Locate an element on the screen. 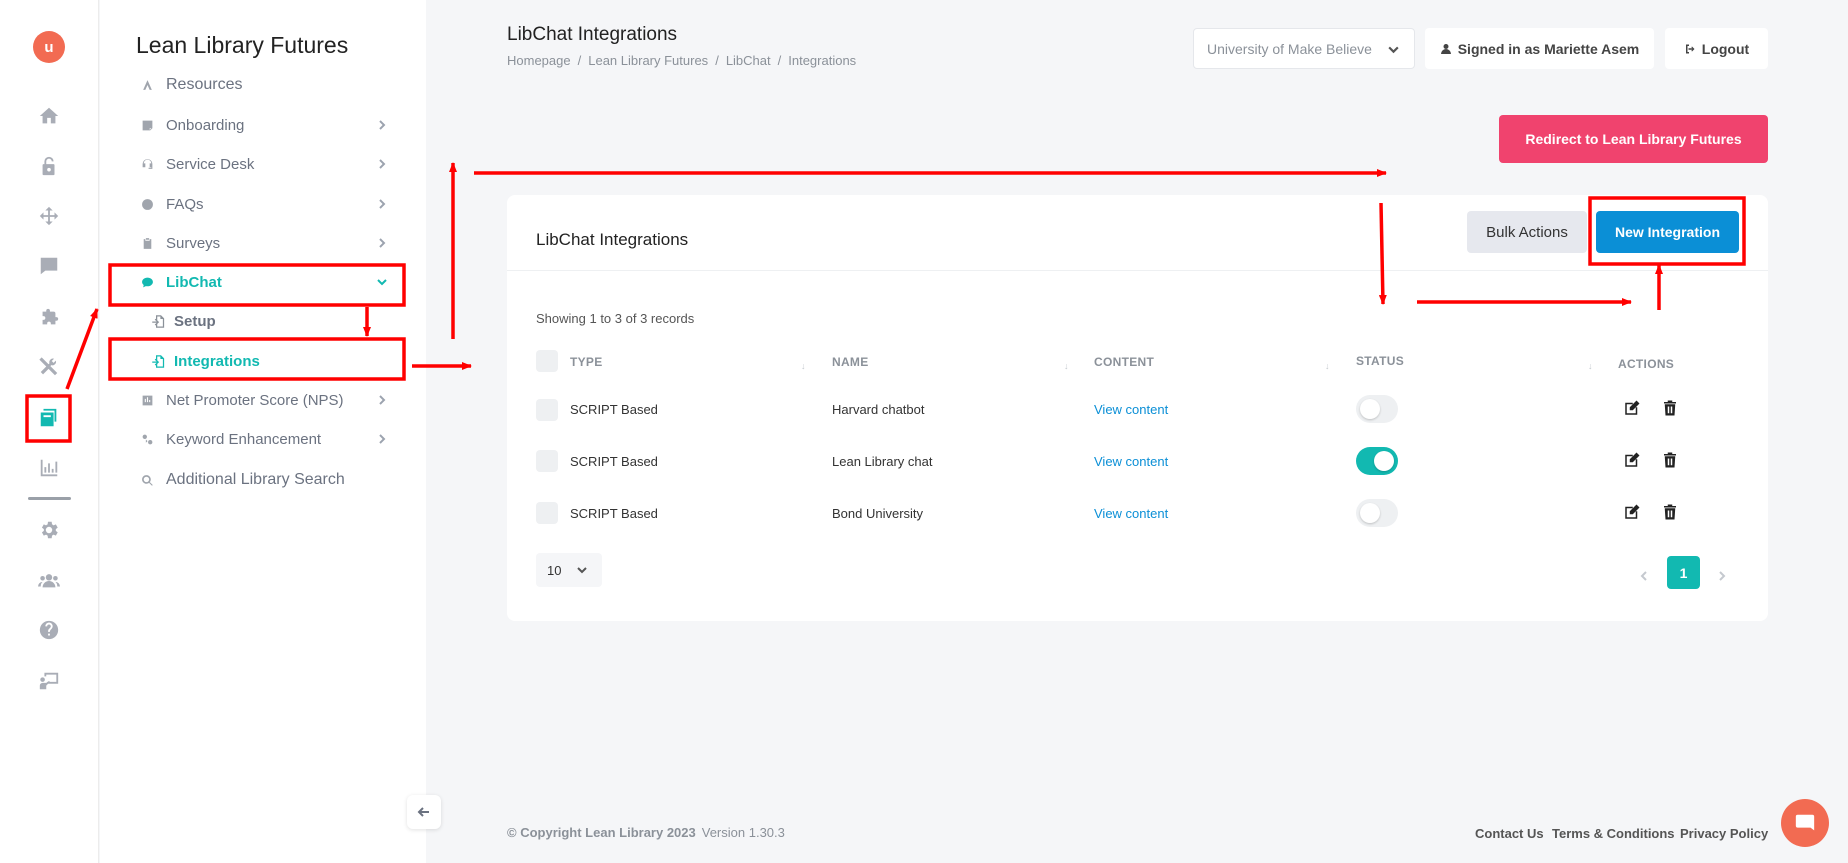  sidebar-item-surveys: Surveys is located at coordinates (265, 243).